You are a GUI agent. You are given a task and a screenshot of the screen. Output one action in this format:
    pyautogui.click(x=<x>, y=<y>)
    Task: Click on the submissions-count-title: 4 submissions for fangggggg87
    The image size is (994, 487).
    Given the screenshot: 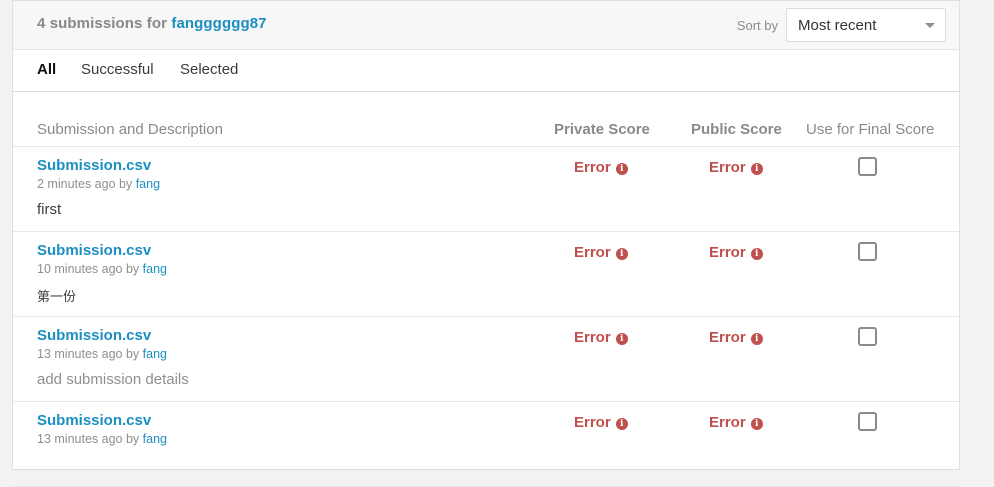 What is the action you would take?
    pyautogui.click(x=152, y=23)
    